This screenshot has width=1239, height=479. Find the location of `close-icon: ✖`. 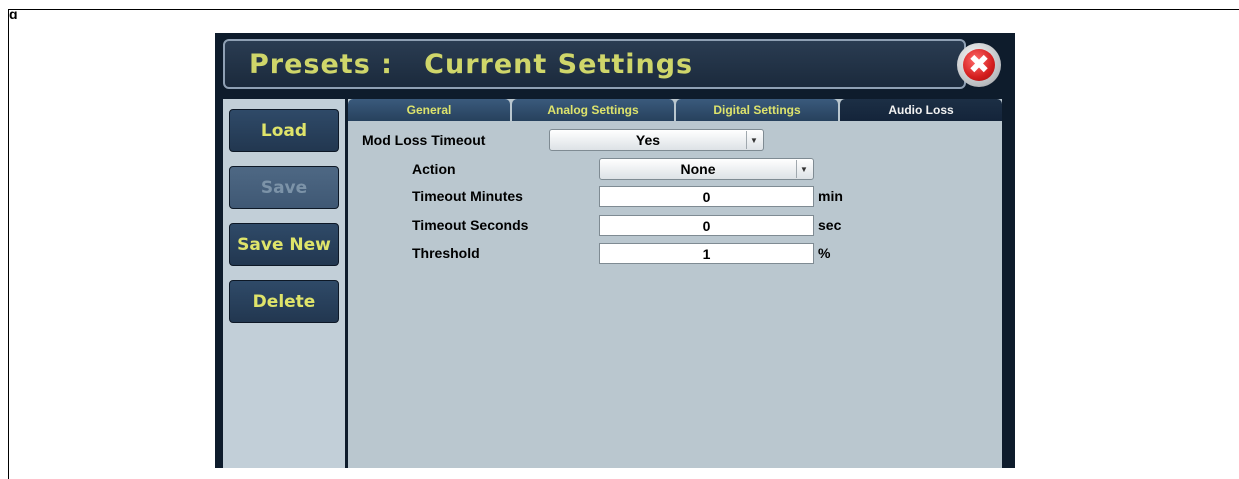

close-icon: ✖ is located at coordinates (979, 65).